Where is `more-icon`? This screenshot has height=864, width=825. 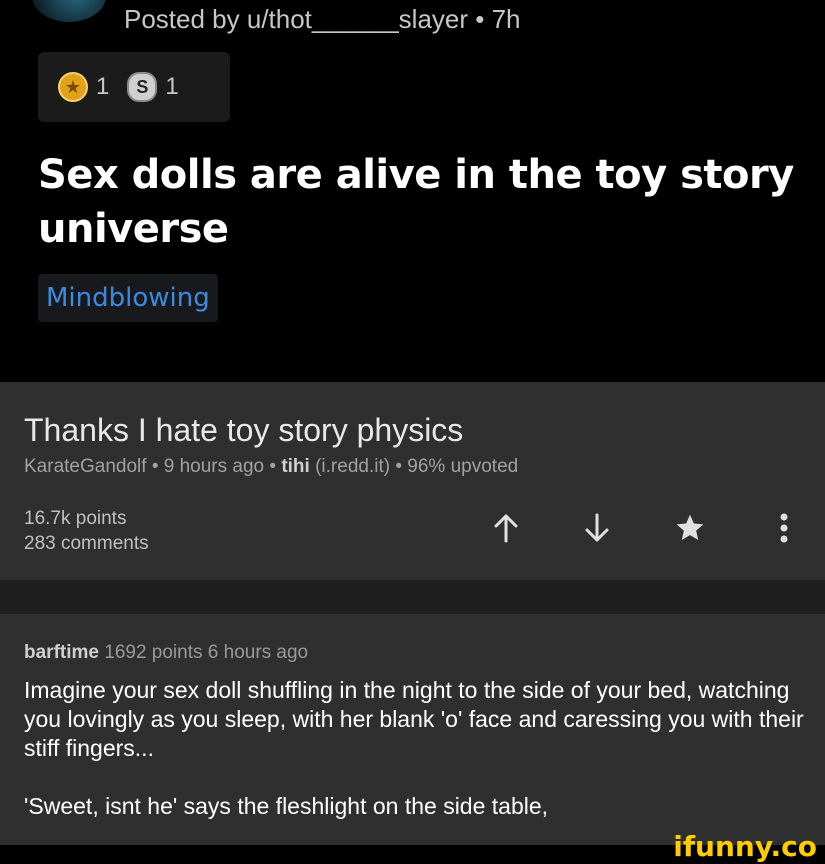 more-icon is located at coordinates (784, 528).